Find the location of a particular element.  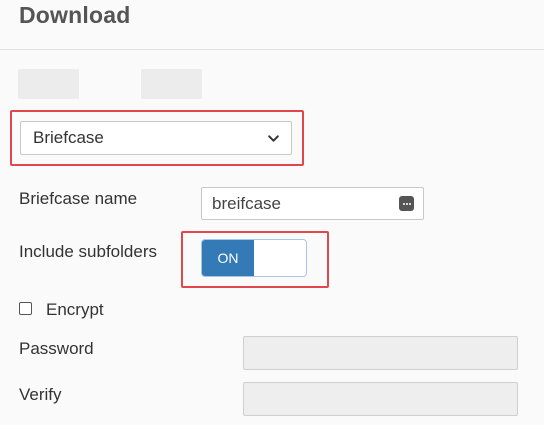

subfolders-toggle: ON is located at coordinates (254, 258).